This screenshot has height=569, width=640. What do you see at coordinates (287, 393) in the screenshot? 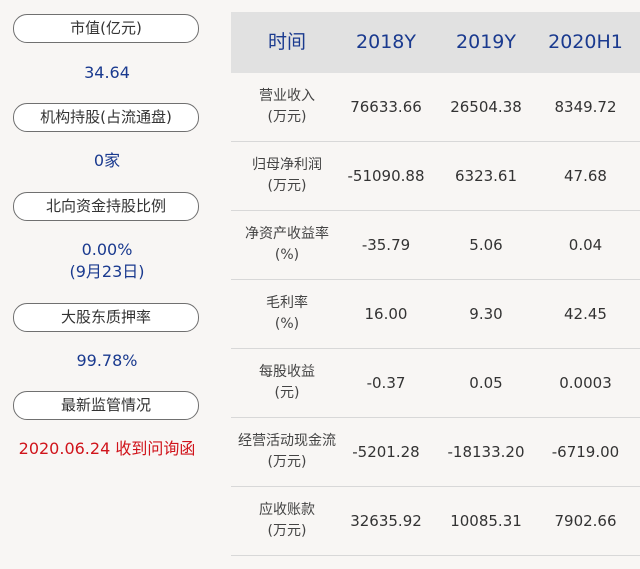
I see `row-unit: (元)` at bounding box center [287, 393].